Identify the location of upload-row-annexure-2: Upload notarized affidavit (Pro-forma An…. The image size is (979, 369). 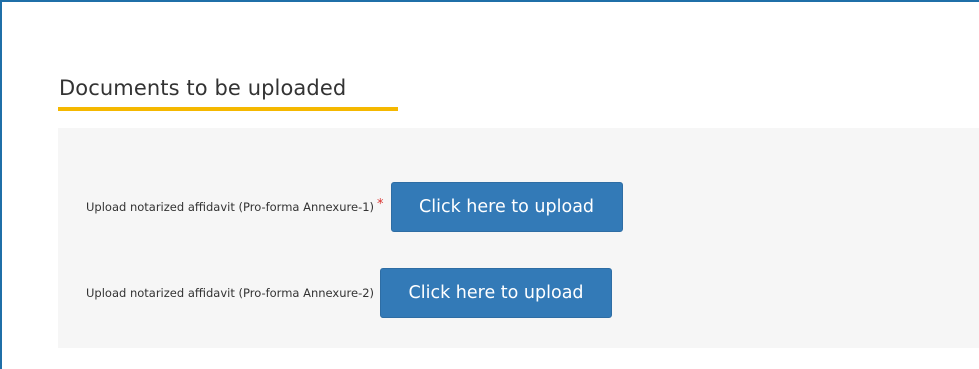
(349, 293).